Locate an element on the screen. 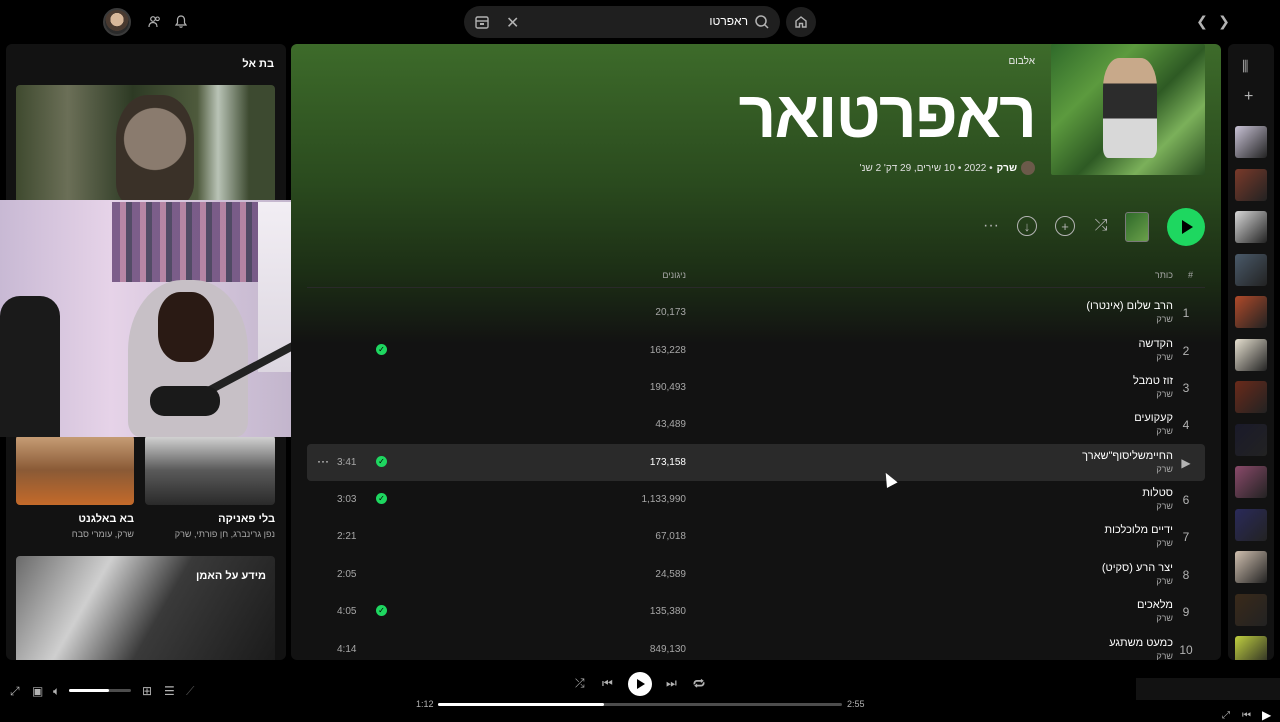  next-icon: ⏭︎ is located at coordinates (671, 683).